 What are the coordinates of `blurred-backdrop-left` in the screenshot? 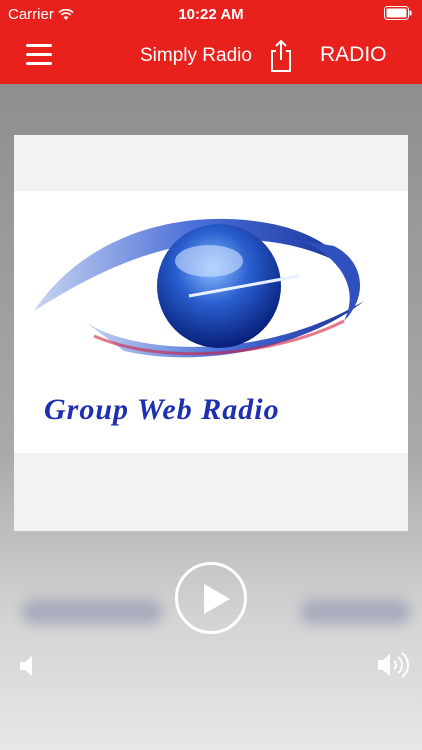 It's located at (92, 612).